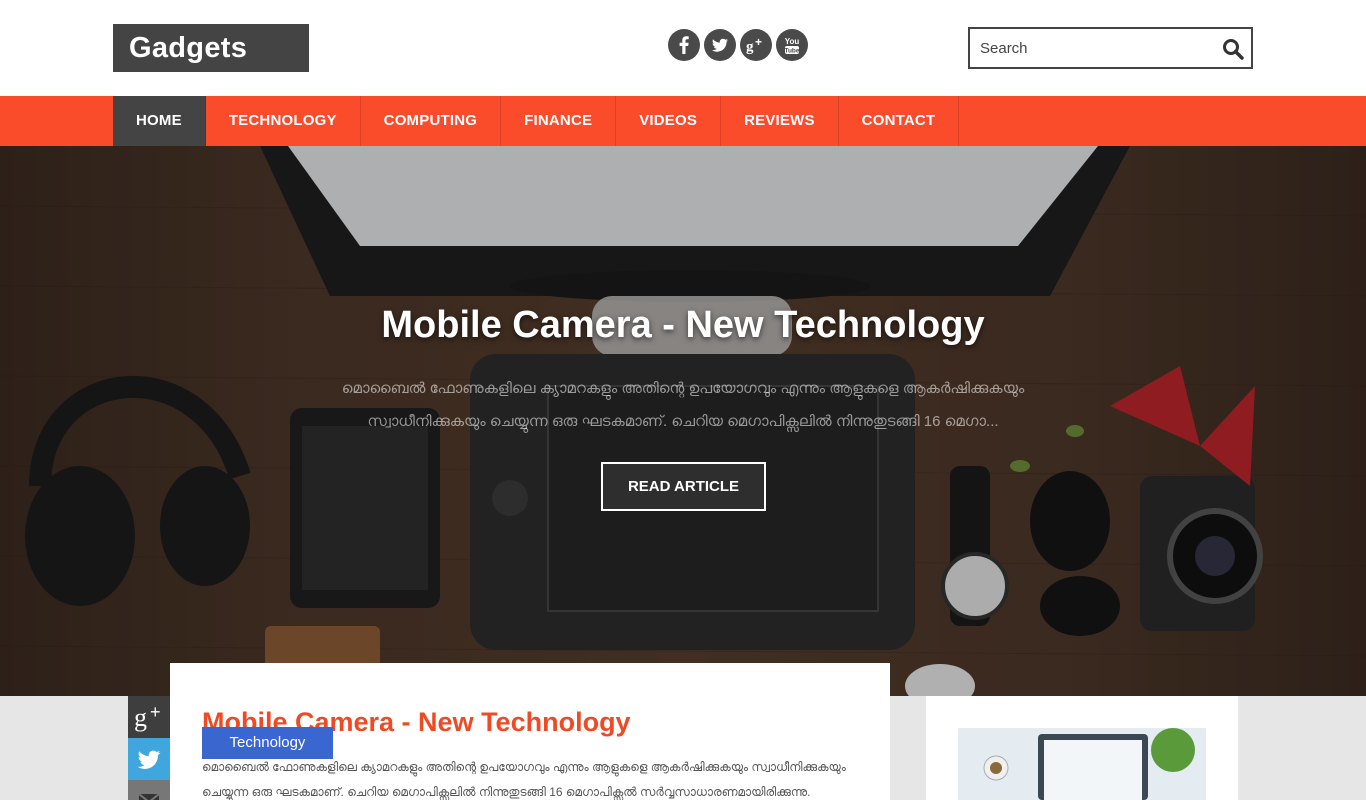 Image resolution: width=1366 pixels, height=800 pixels. What do you see at coordinates (149, 759) in the screenshot?
I see `twitter-share-icon` at bounding box center [149, 759].